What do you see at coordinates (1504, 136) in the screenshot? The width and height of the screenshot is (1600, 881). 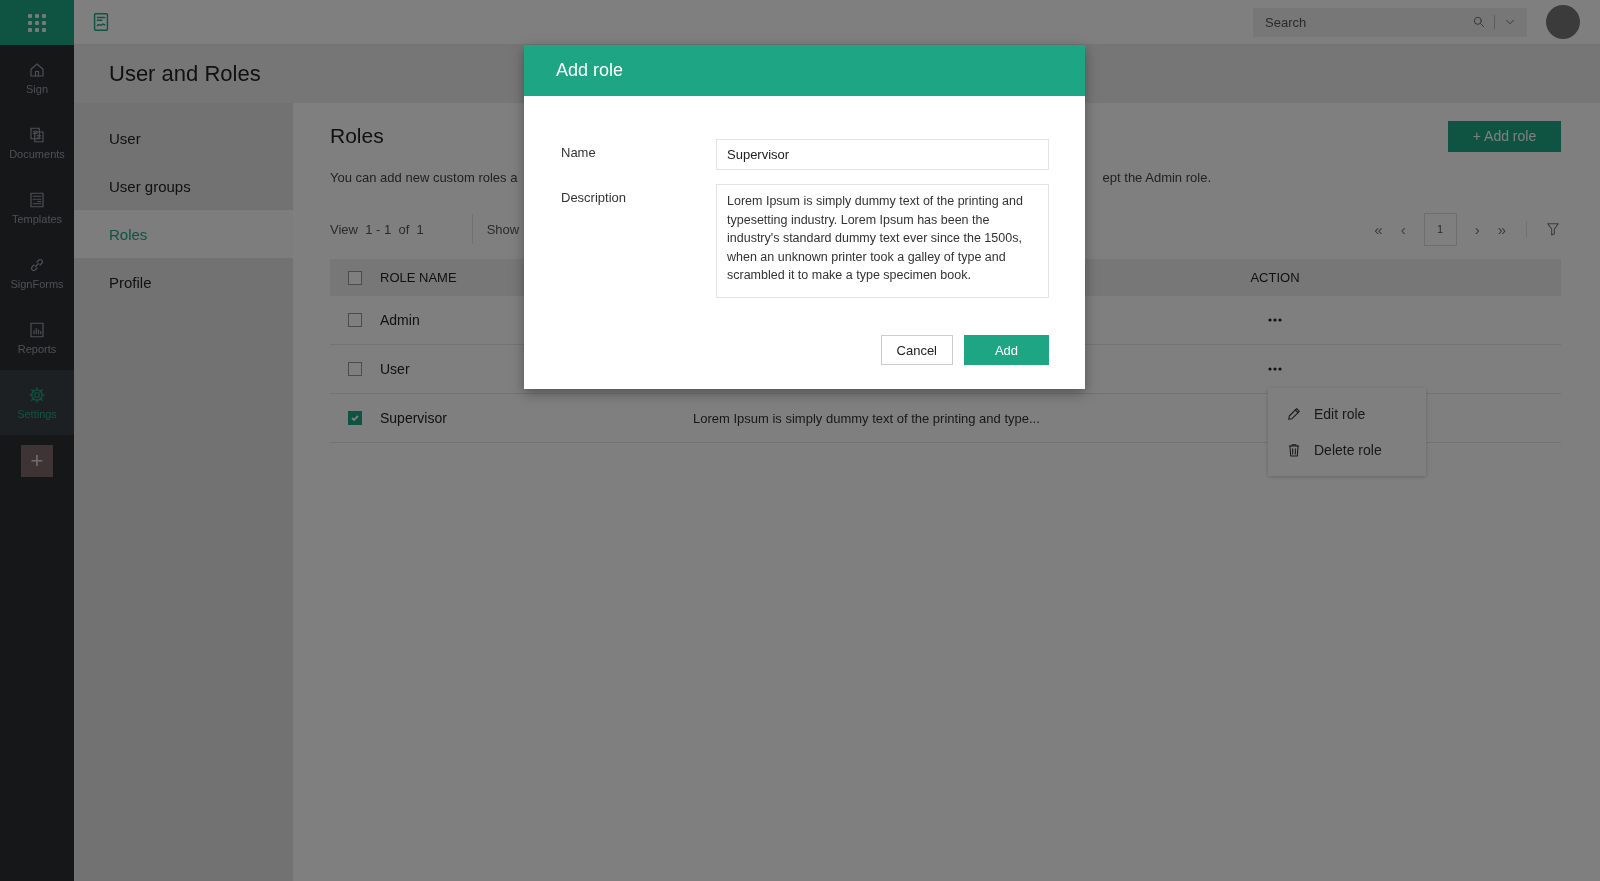 I see `add-role-button: + Add role` at bounding box center [1504, 136].